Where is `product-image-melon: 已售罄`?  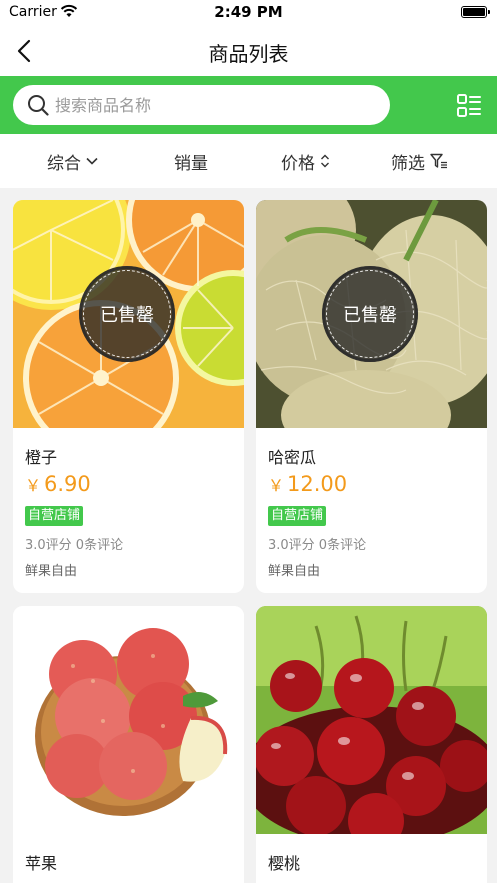 product-image-melon: 已售罄 is located at coordinates (371, 314).